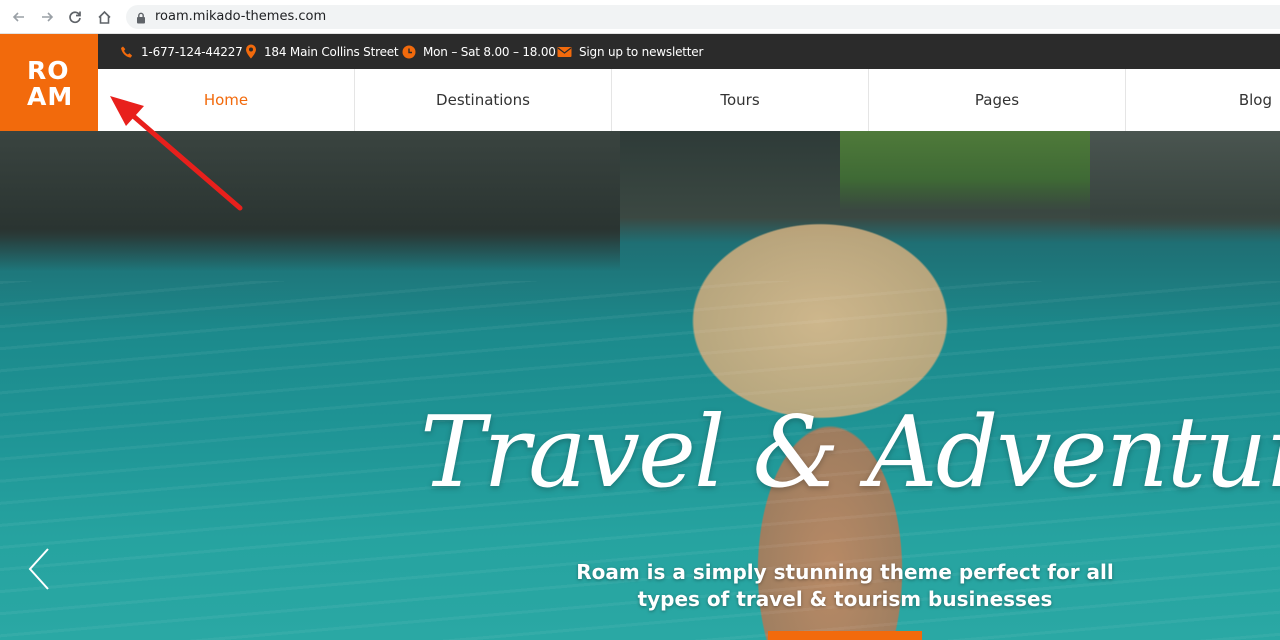 This screenshot has width=1280, height=640. Describe the element at coordinates (127, 52) in the screenshot. I see `phone-icon` at that location.